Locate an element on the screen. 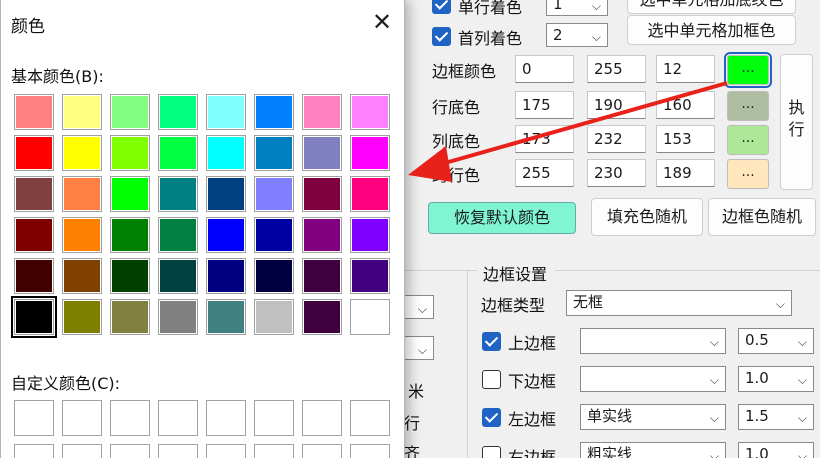 This screenshot has width=820, height=458. color-row-b-input: 153 is located at coordinates (685, 139).